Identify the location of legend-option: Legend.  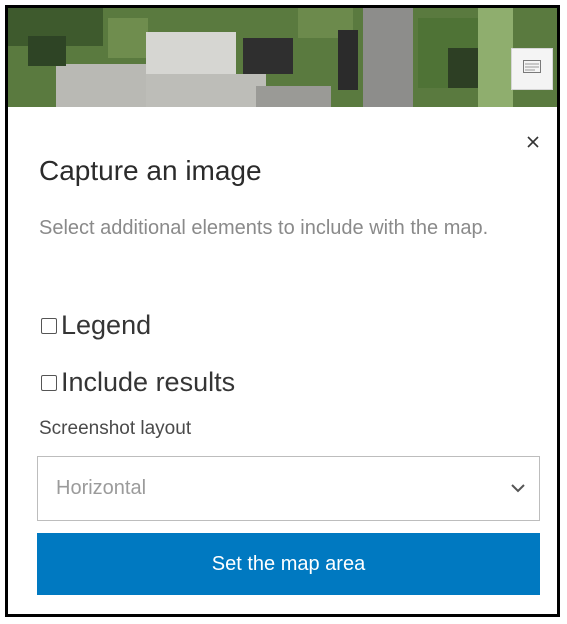
(96, 325).